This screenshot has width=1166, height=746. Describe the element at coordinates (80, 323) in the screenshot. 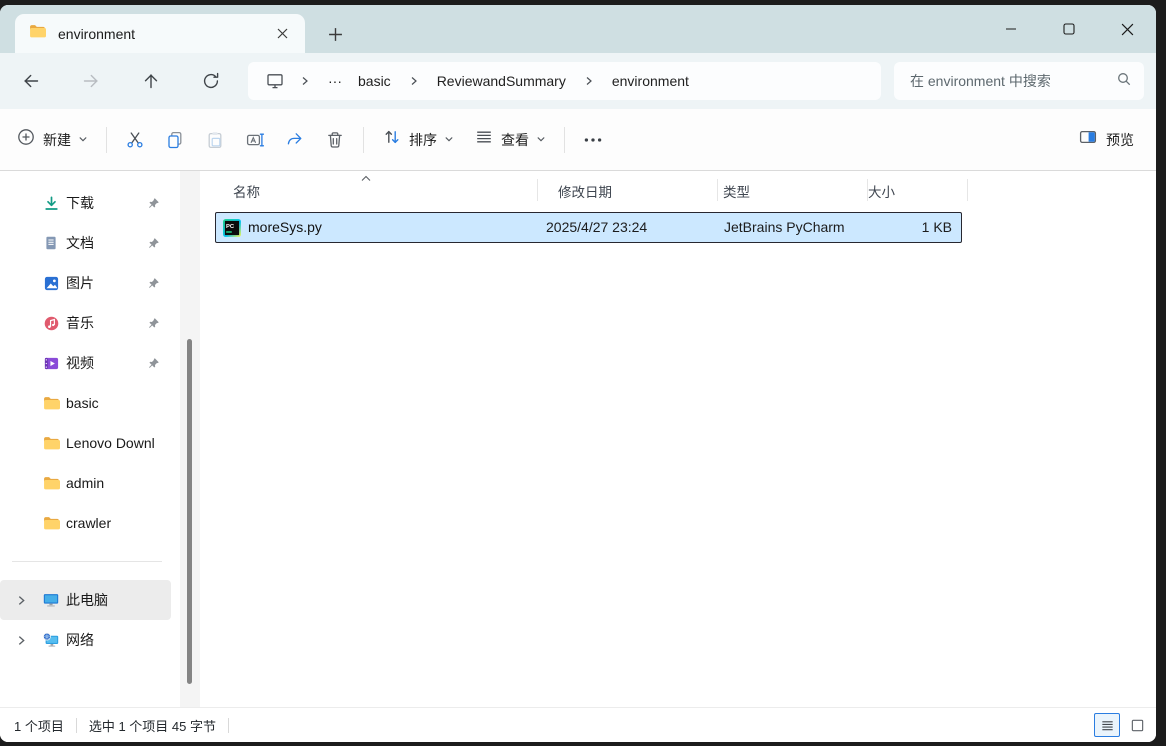

I see `sidebar-item-label: 音乐` at that location.